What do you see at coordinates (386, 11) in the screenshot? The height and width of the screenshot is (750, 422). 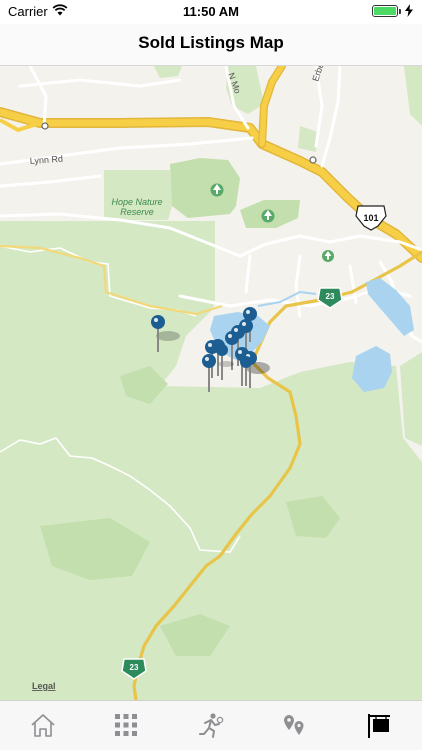 I see `battery-icon` at bounding box center [386, 11].